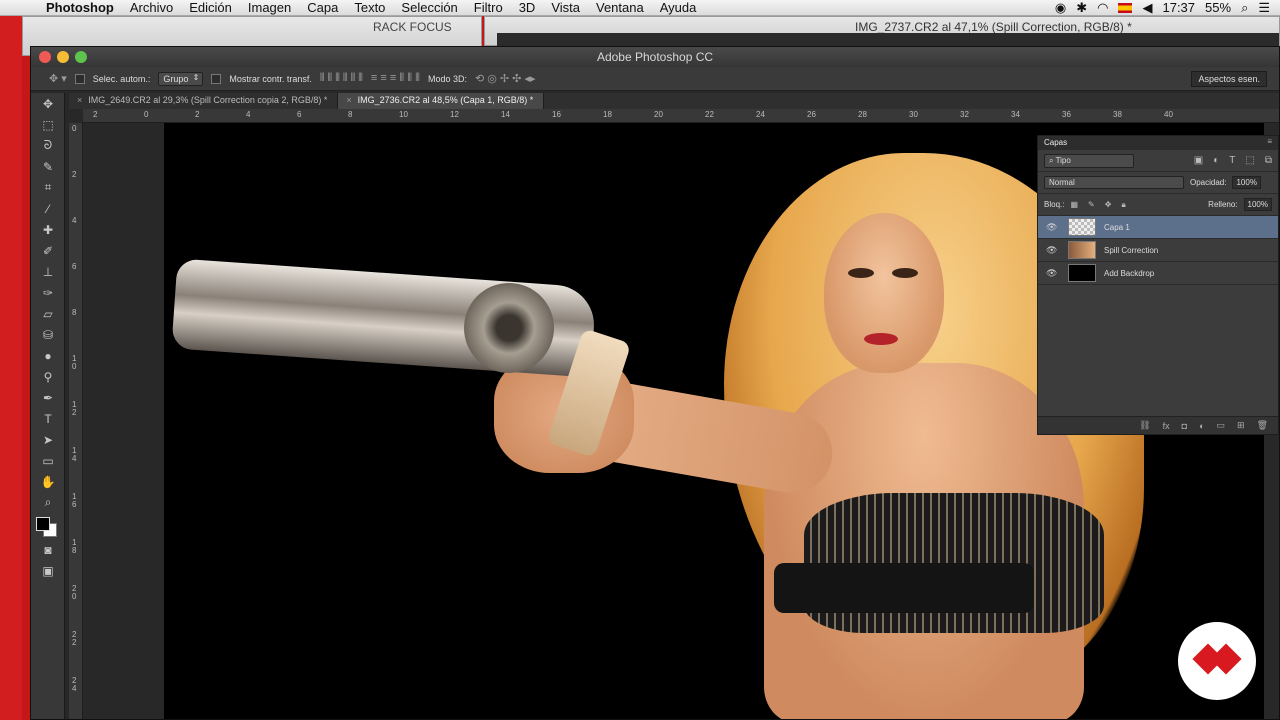 Image resolution: width=1280 pixels, height=720 pixels. I want to click on history-brush-tool-icon: ✑, so click(48, 292).